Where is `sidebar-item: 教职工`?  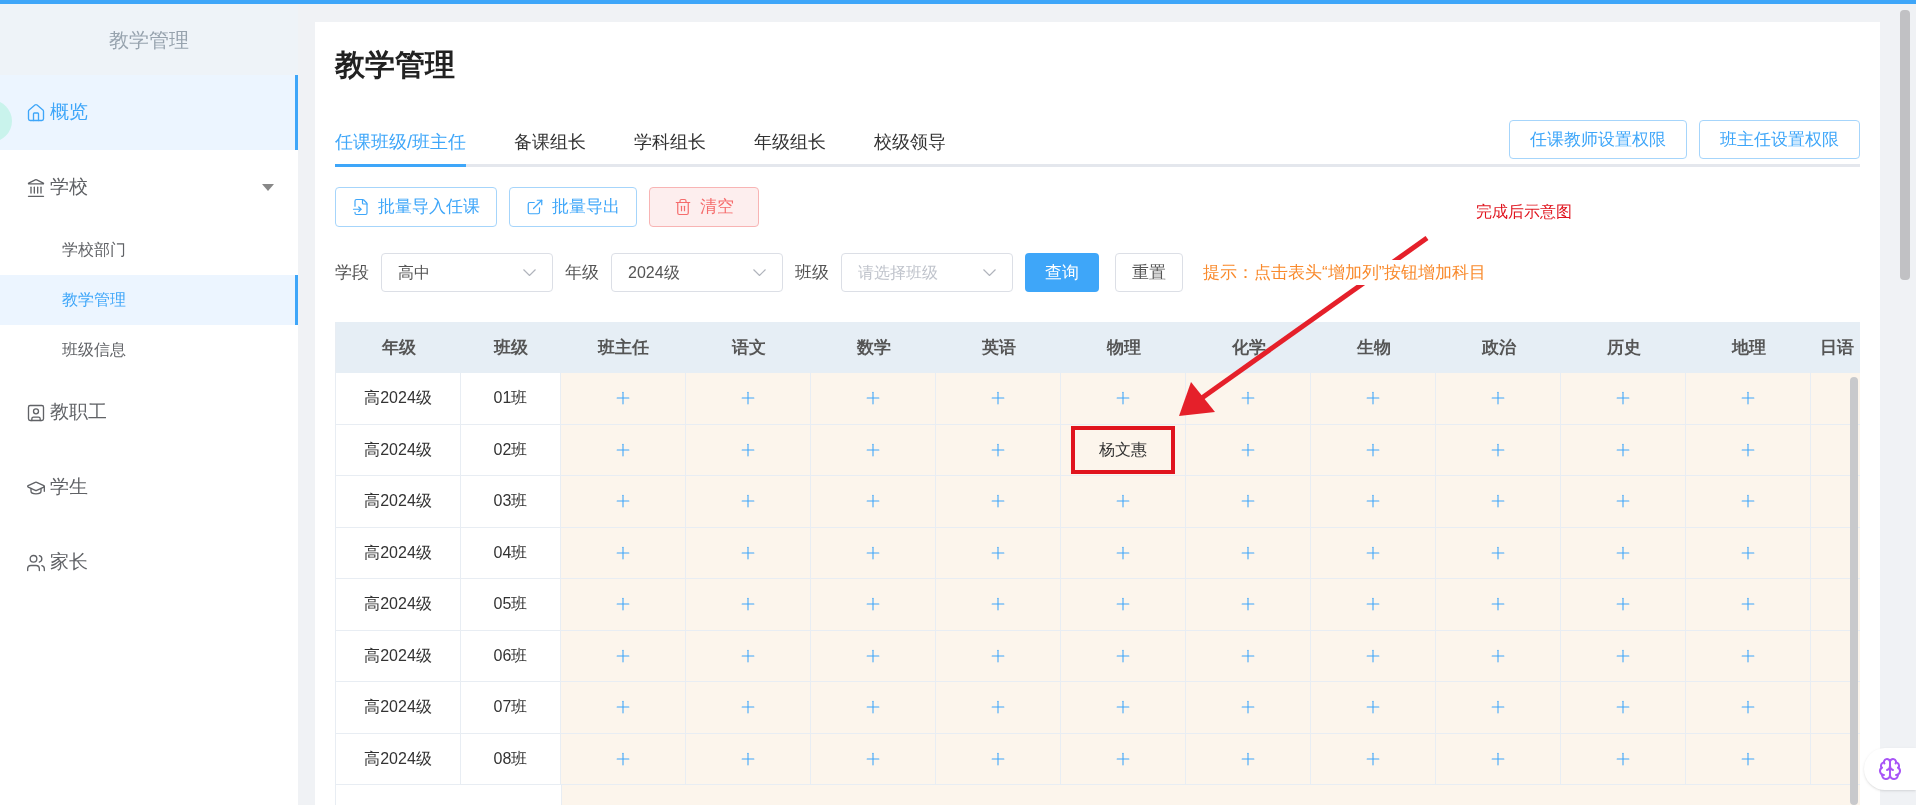 sidebar-item: 教职工 is located at coordinates (149, 412).